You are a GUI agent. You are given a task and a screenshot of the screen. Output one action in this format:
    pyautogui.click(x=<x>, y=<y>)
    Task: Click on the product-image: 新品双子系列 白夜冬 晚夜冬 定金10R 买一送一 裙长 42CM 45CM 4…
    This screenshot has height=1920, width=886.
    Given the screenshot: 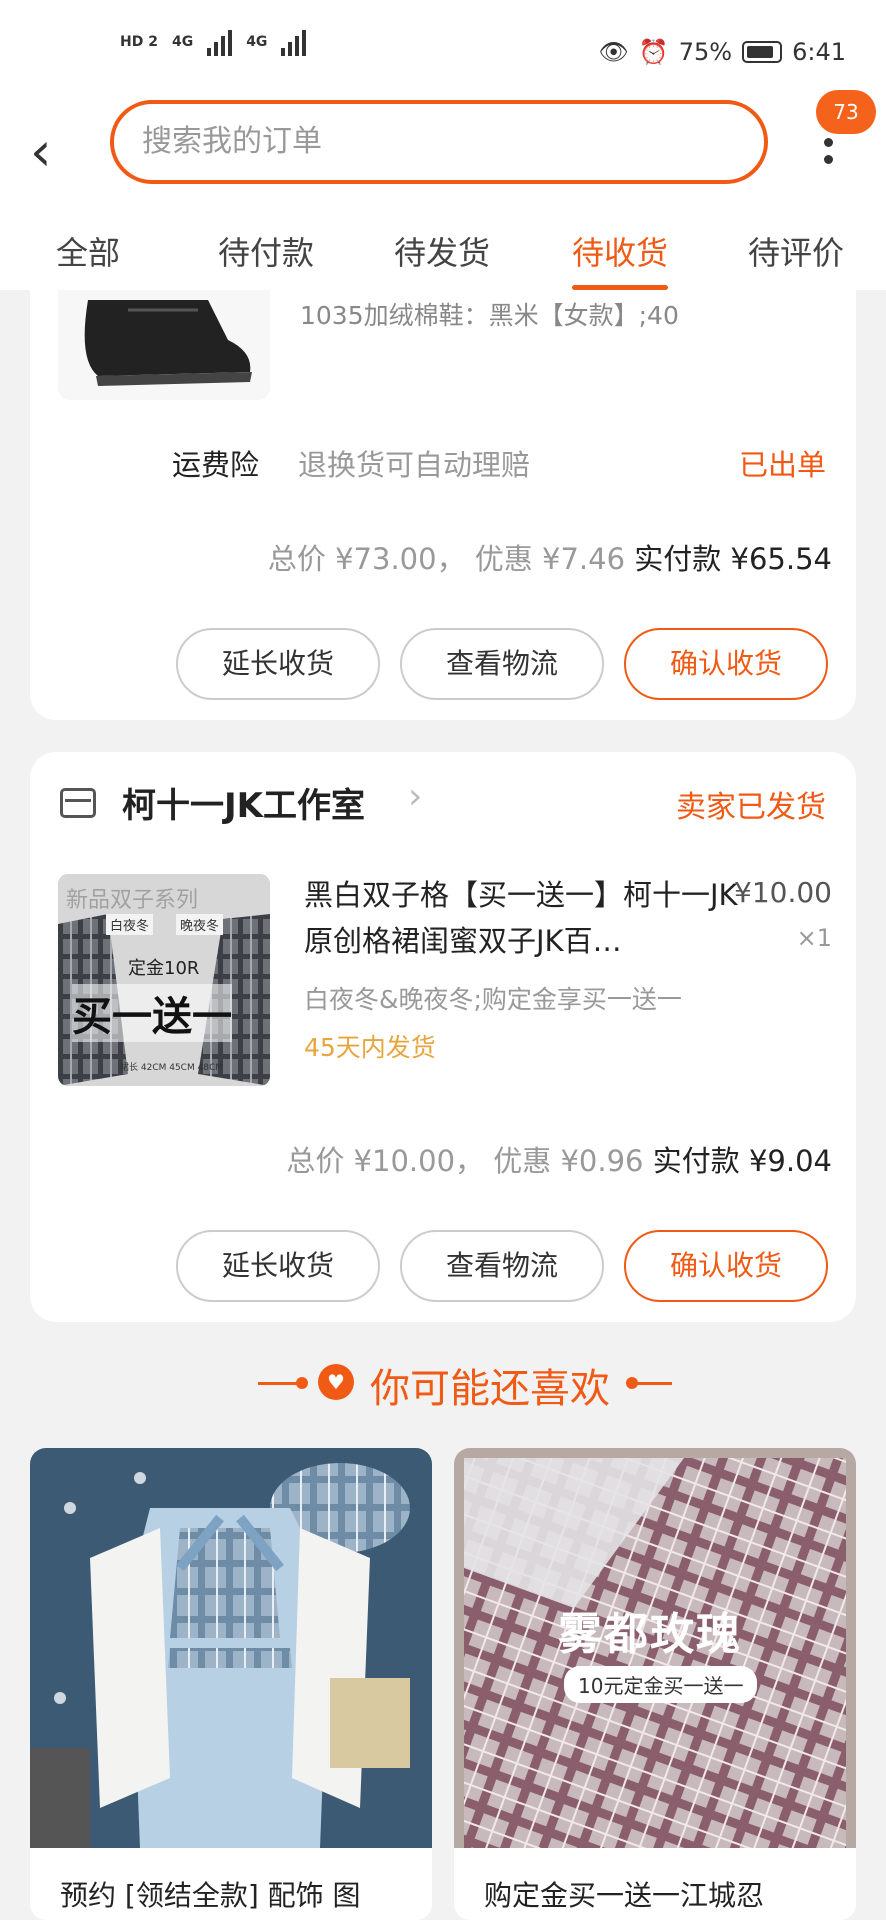 What is the action you would take?
    pyautogui.click(x=164, y=980)
    